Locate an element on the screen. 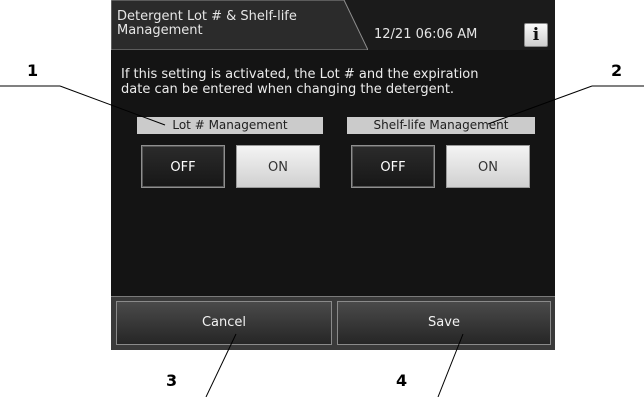 The image size is (644, 397). callout-number-3: 3 is located at coordinates (172, 380).